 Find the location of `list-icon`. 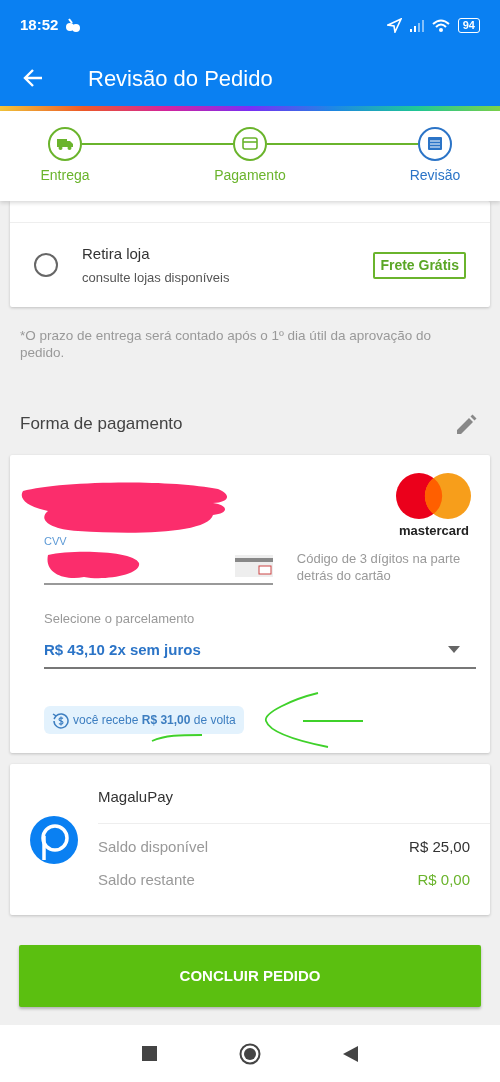

list-icon is located at coordinates (435, 144).